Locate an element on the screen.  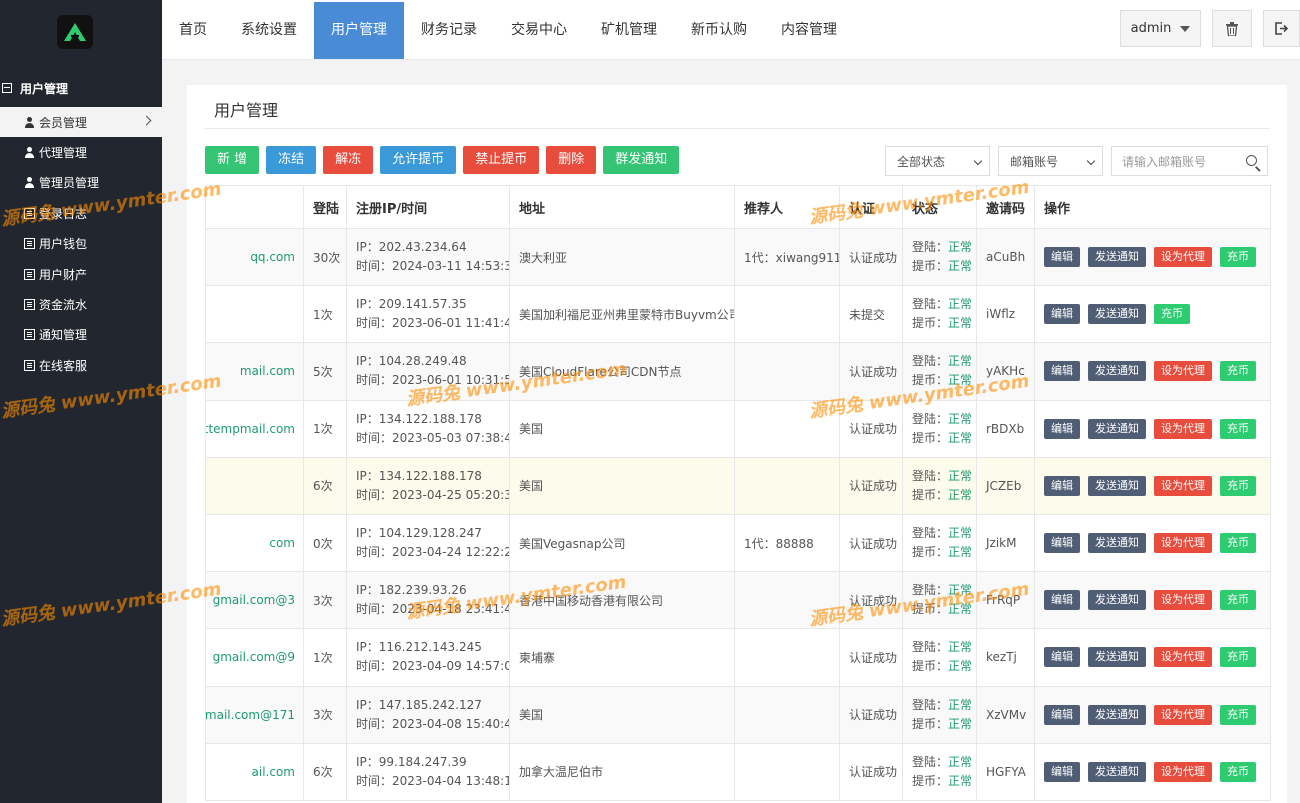
sidebar-item: 会员管理 is located at coordinates (81, 122).